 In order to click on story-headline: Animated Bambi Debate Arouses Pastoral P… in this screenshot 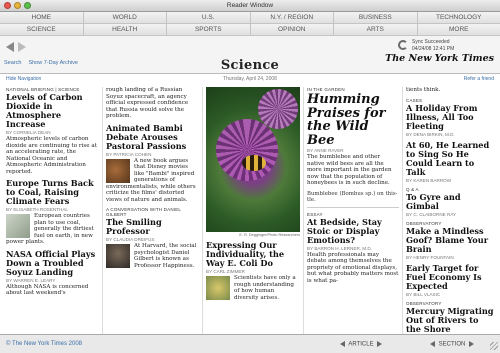, I will do `click(152, 137)`.